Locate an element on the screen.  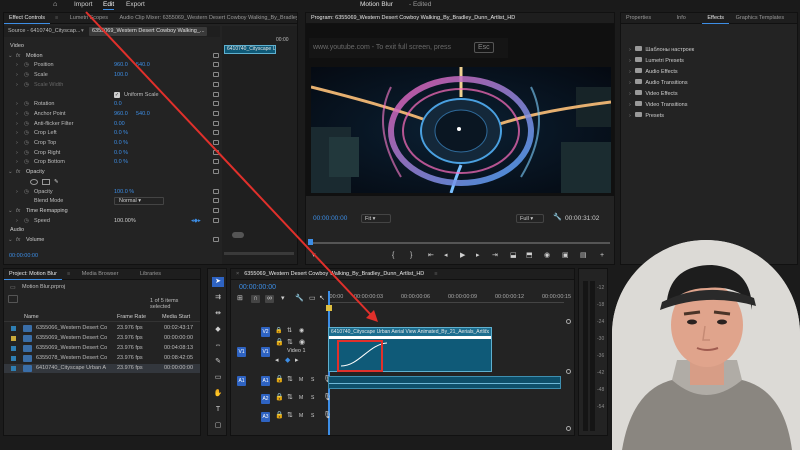
insert-icon: ⊞ is located at coordinates (240, 299).